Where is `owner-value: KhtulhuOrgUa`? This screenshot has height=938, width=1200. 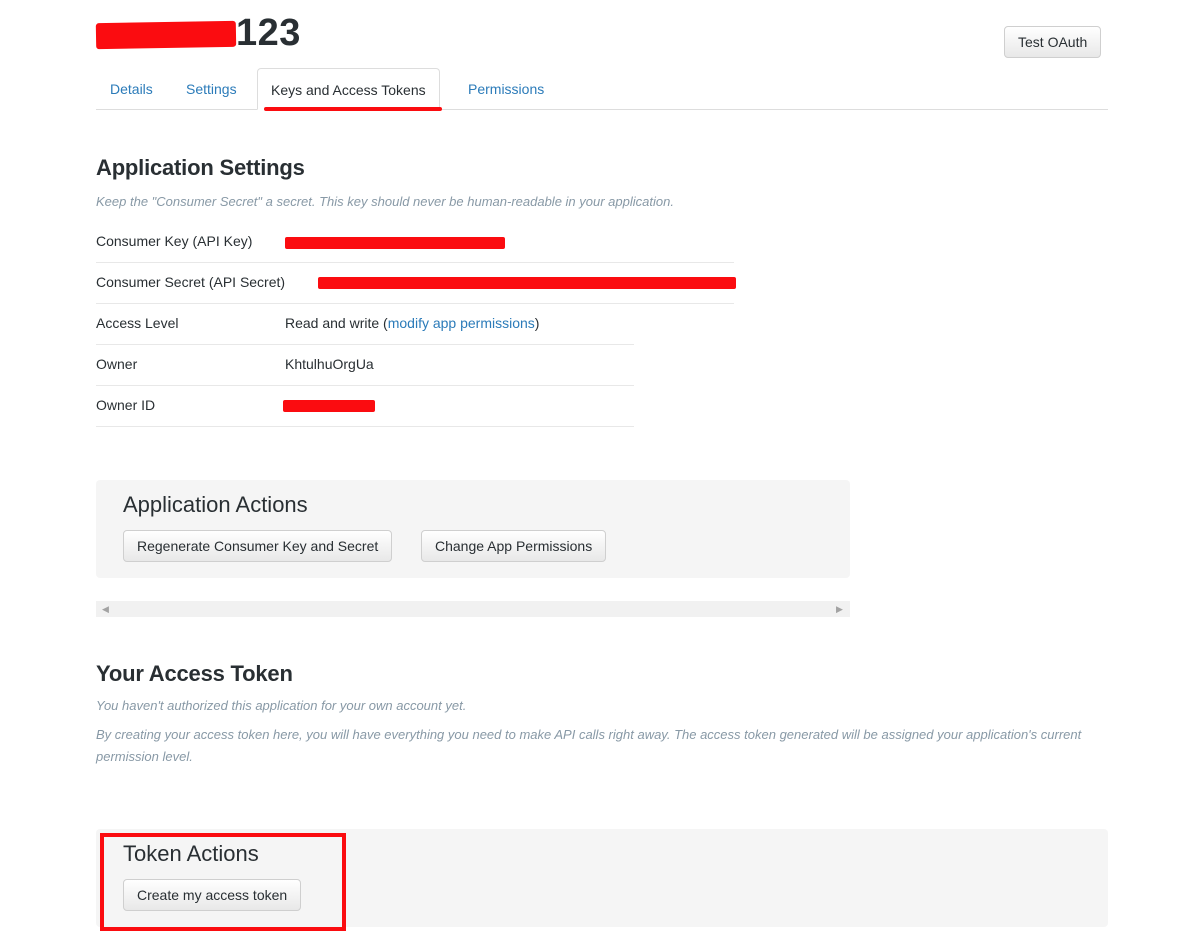 owner-value: KhtulhuOrgUa is located at coordinates (329, 364).